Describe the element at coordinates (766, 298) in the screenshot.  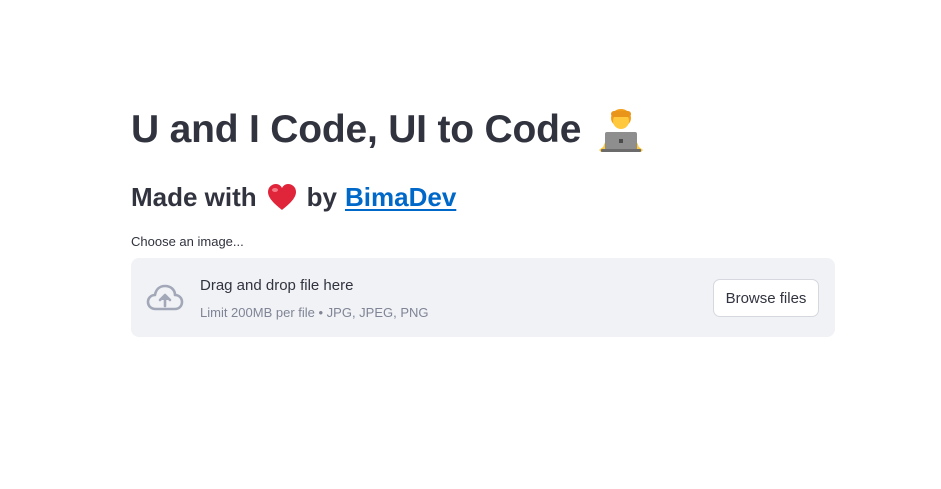
I see `browse-files-button: Browse files` at that location.